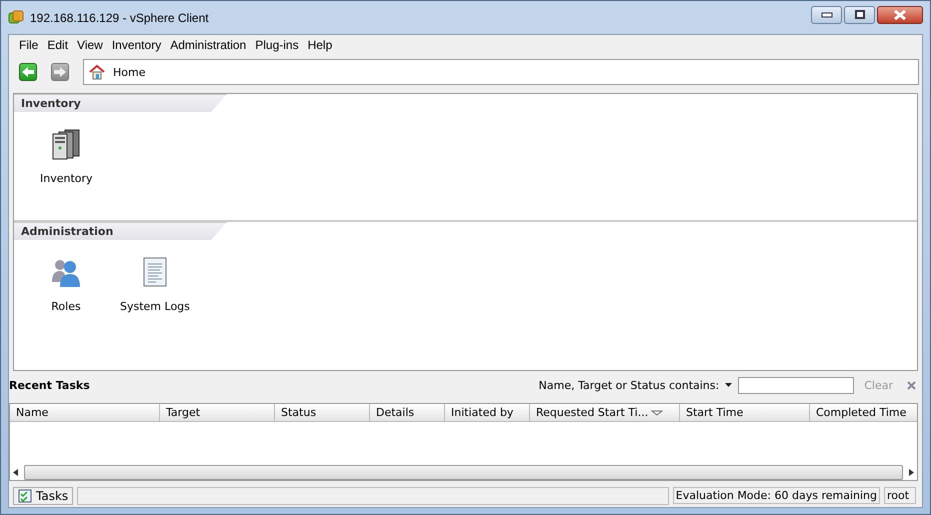 This screenshot has width=931, height=515. I want to click on right-arrow-icon, so click(60, 72).